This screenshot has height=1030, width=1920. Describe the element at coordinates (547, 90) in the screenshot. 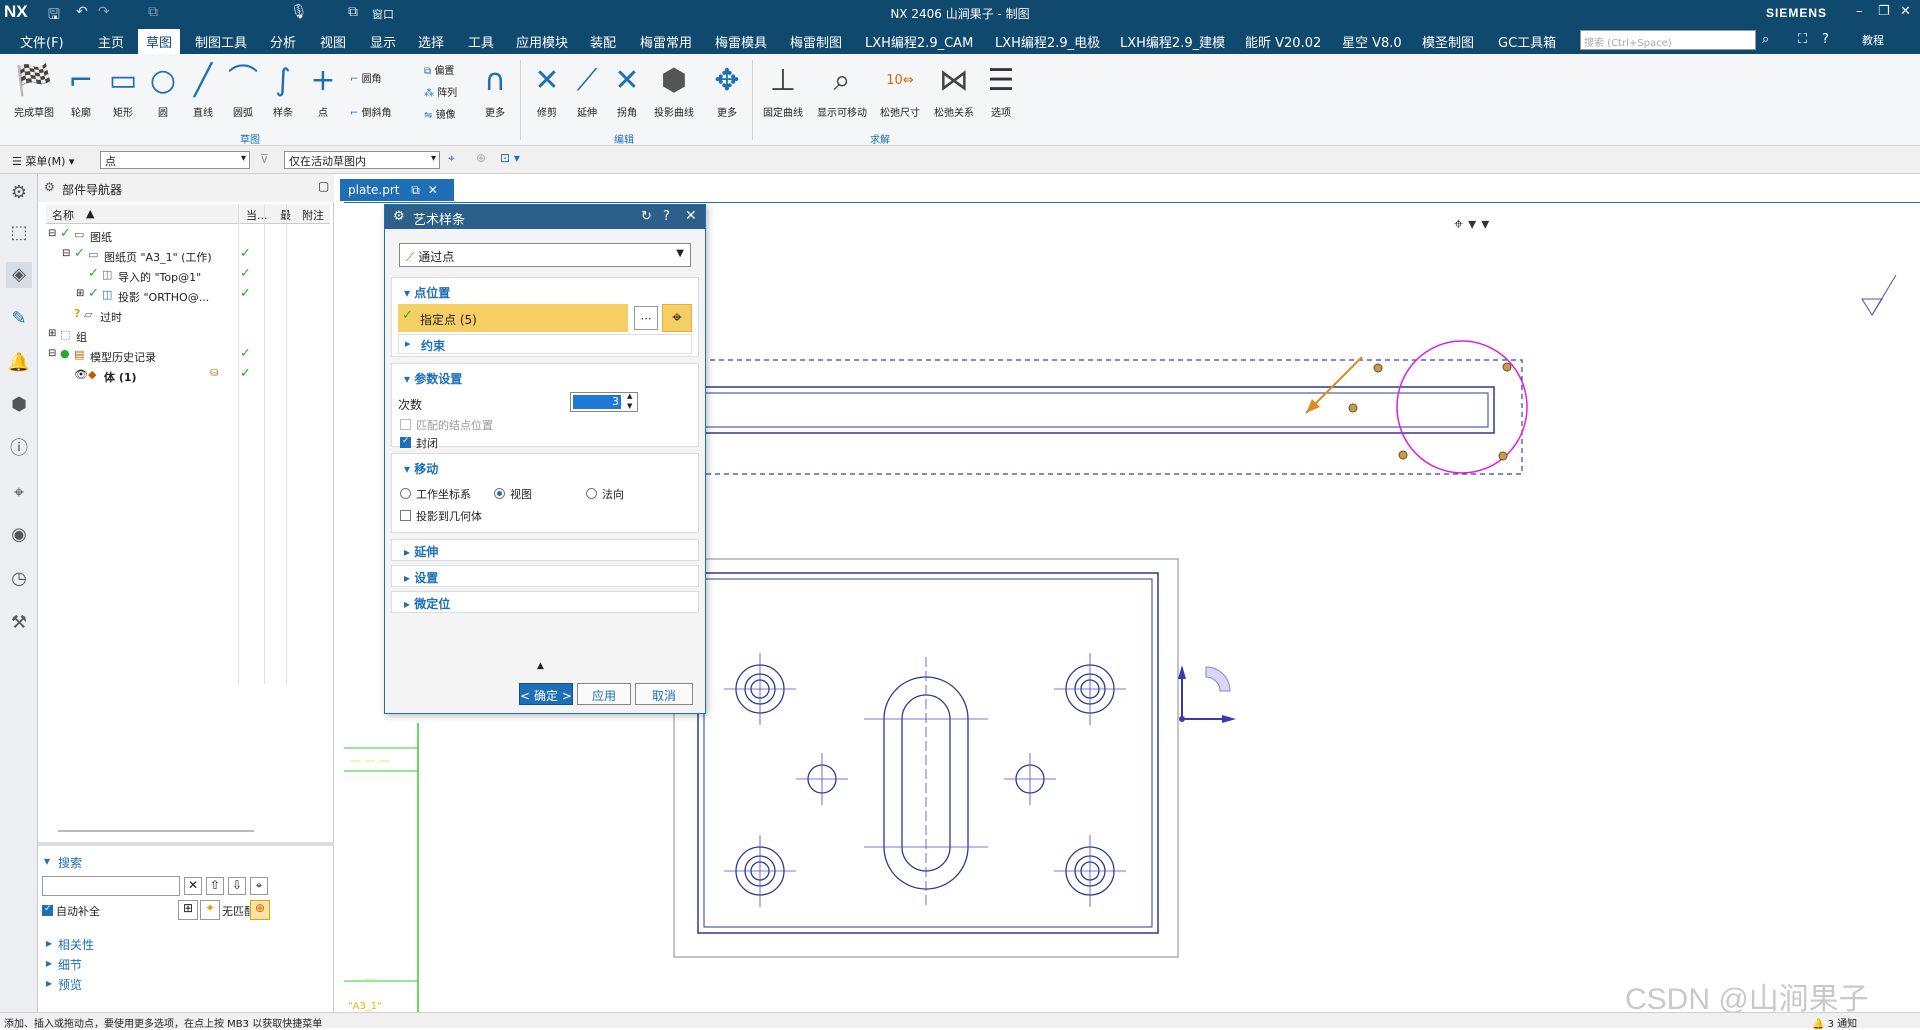

I see `trim-button: ✕ 修剪` at that location.